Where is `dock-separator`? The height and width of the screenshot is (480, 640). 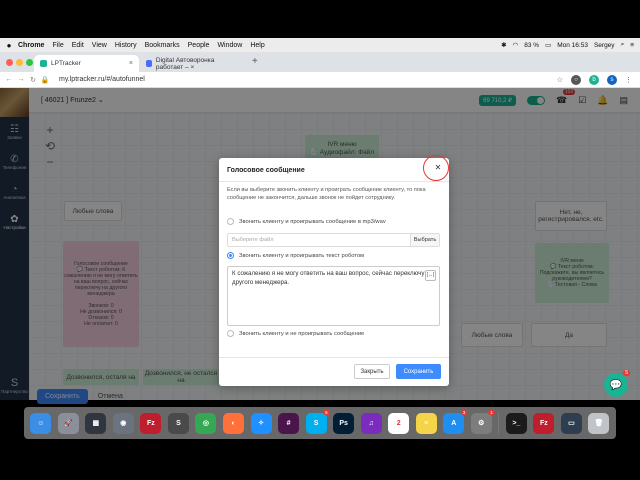
dock-separator is located at coordinates (499, 423).